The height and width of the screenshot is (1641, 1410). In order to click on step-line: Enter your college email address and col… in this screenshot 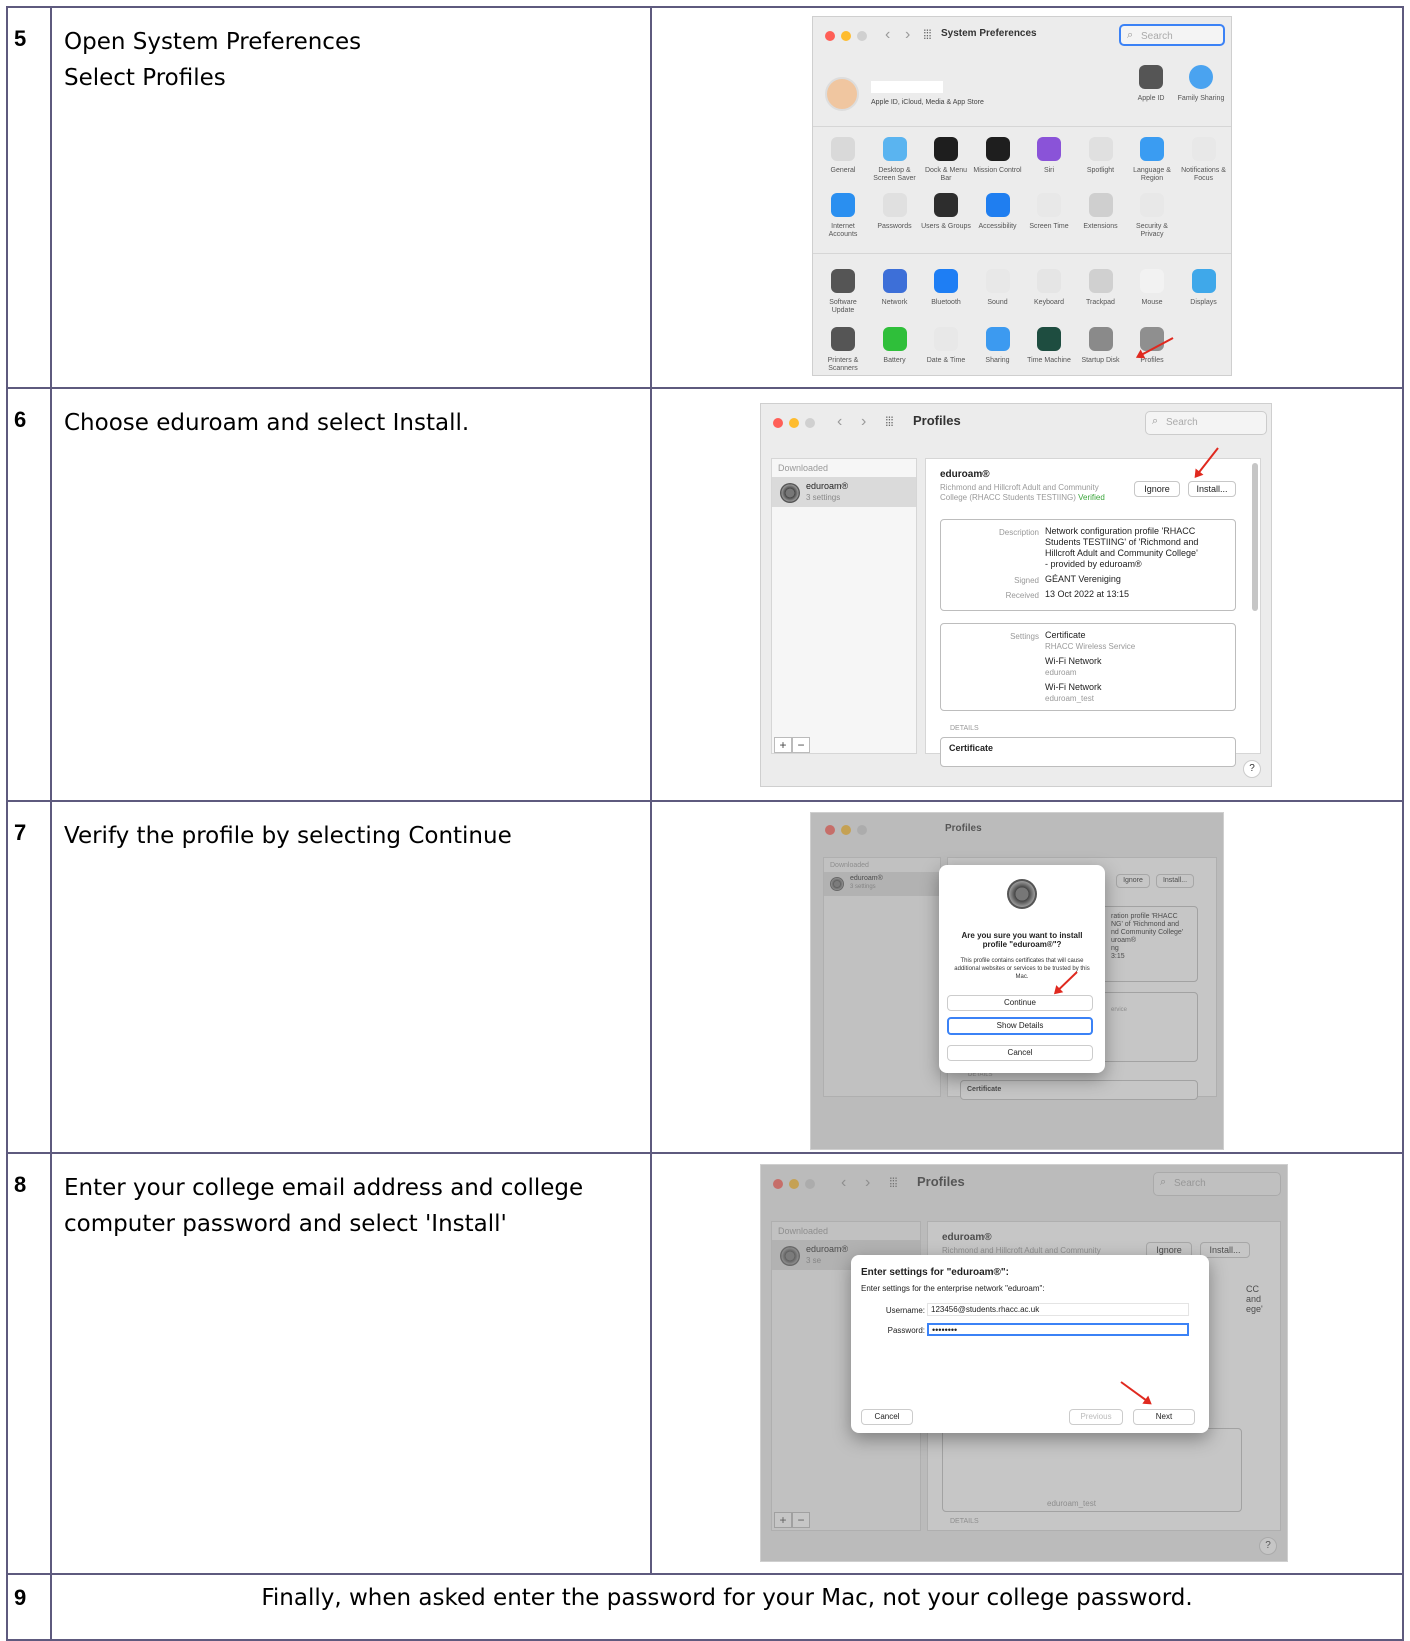, I will do `click(324, 1188)`.